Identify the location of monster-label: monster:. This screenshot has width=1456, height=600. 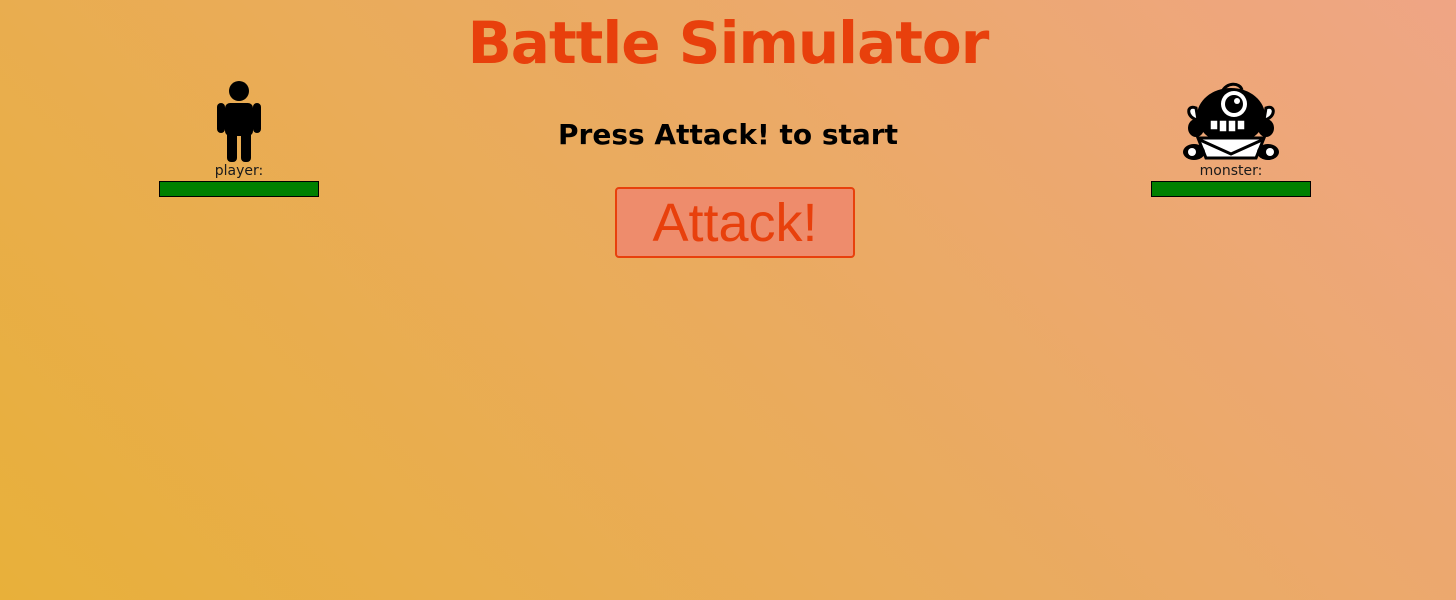
(1231, 171).